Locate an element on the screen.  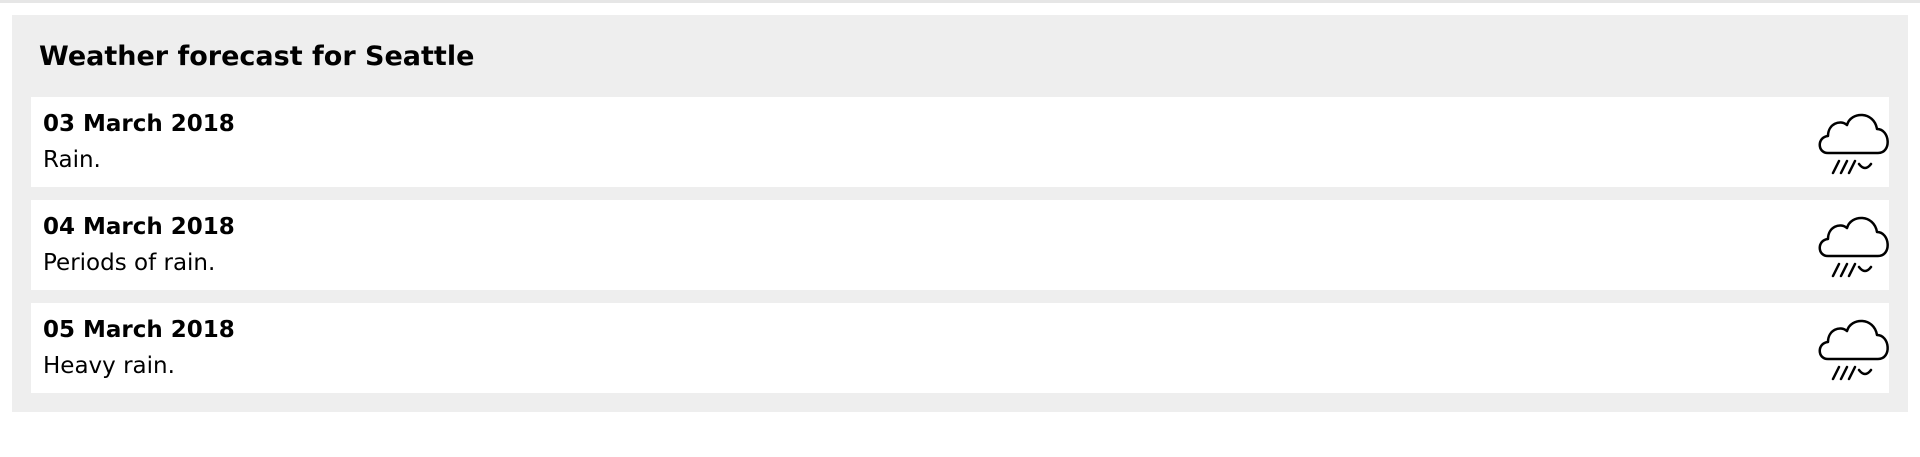
forecast-date: 05 March 2018 is located at coordinates (139, 330).